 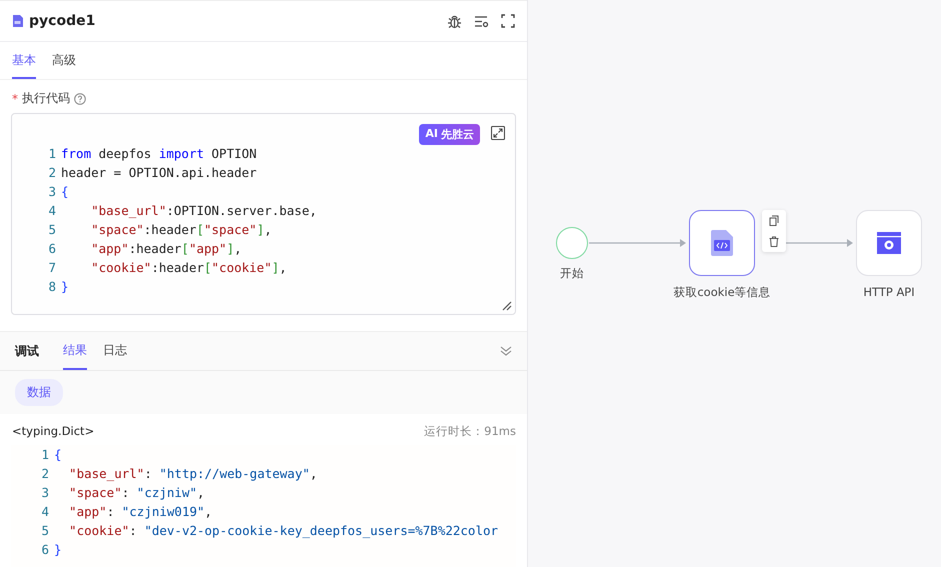 I want to click on help-icon, so click(x=80, y=98).